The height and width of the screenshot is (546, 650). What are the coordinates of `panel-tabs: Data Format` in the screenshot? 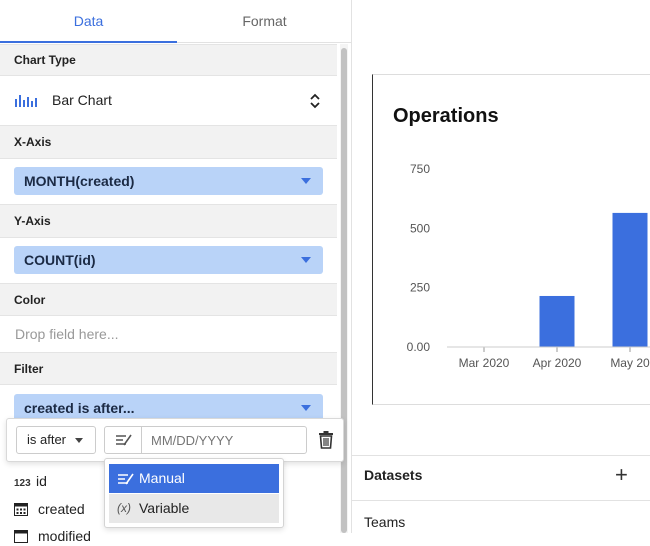 It's located at (176, 21).